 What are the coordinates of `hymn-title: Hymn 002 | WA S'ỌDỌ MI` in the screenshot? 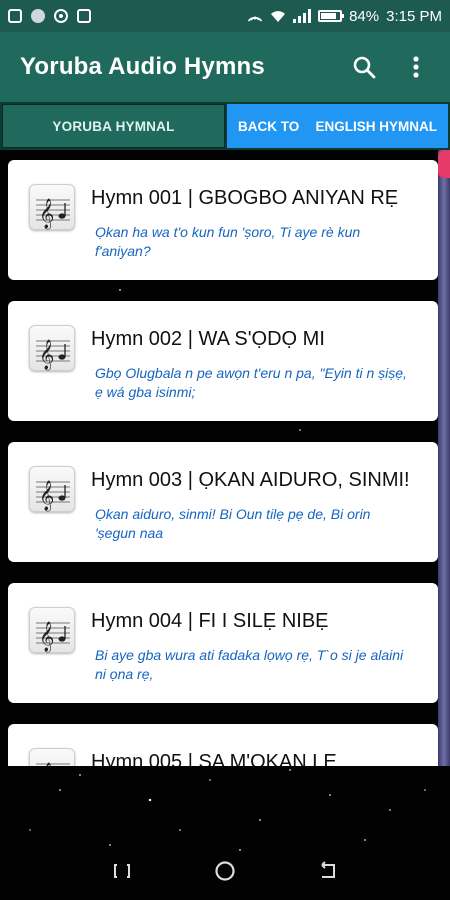 It's located at (208, 339).